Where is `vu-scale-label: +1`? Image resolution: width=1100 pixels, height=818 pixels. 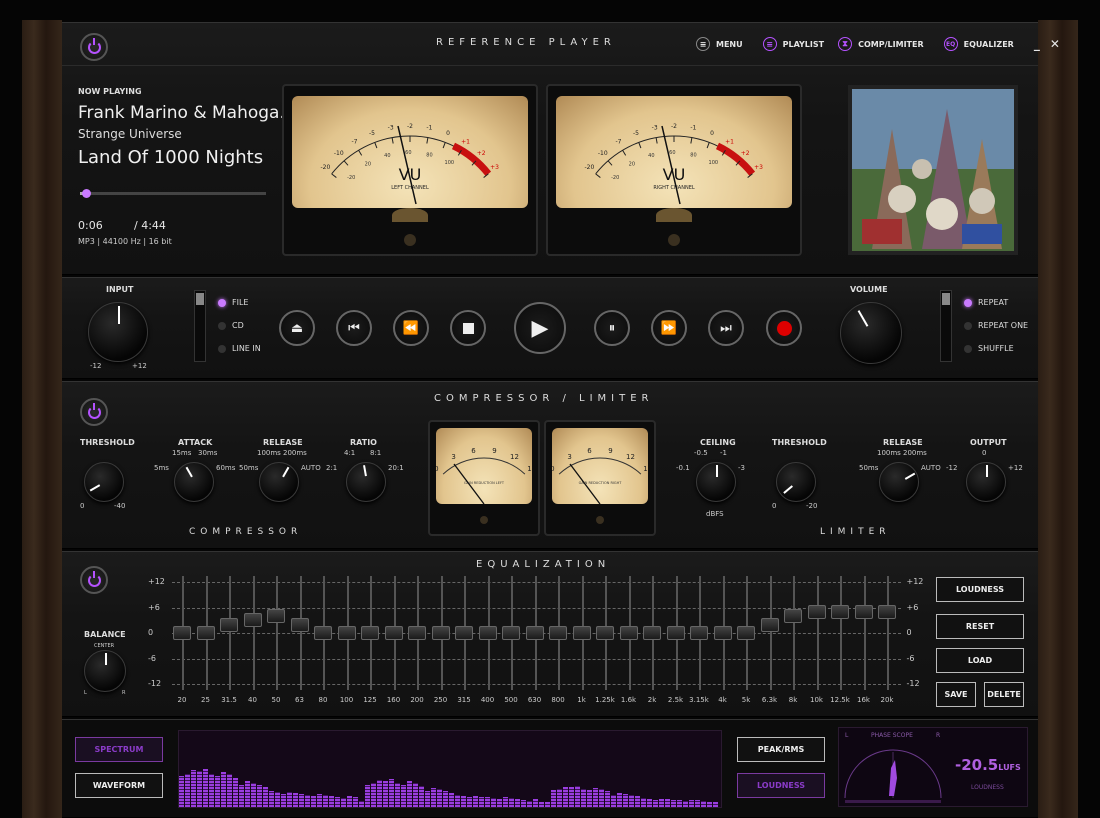
vu-scale-label: +1 is located at coordinates (729, 141).